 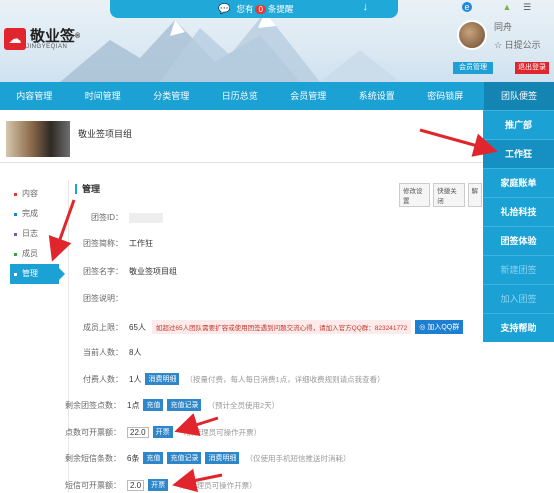 I want to click on nav-item-time: 时间管理, so click(x=103, y=96).